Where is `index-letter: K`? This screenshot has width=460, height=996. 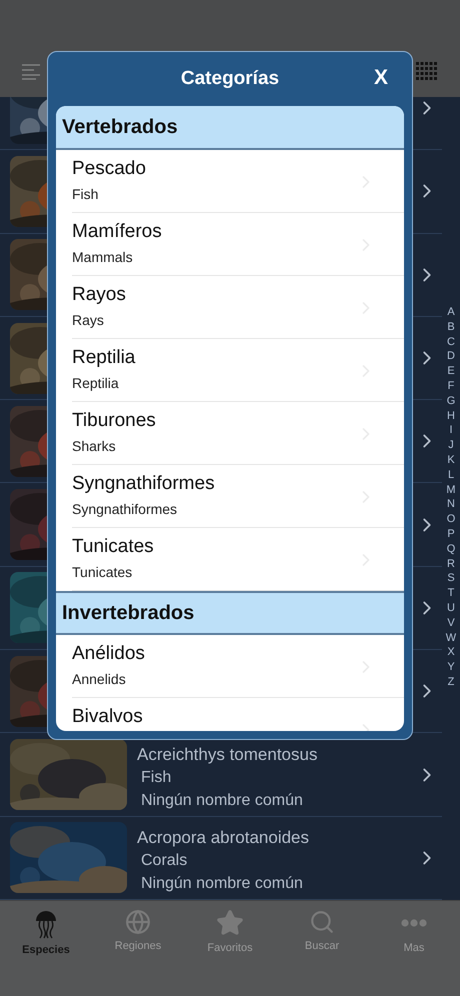
index-letter: K is located at coordinates (451, 460).